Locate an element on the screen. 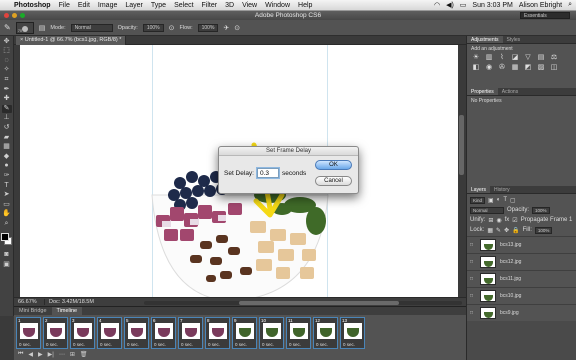 This screenshot has width=576, height=360. tab-history: History is located at coordinates (502, 189).